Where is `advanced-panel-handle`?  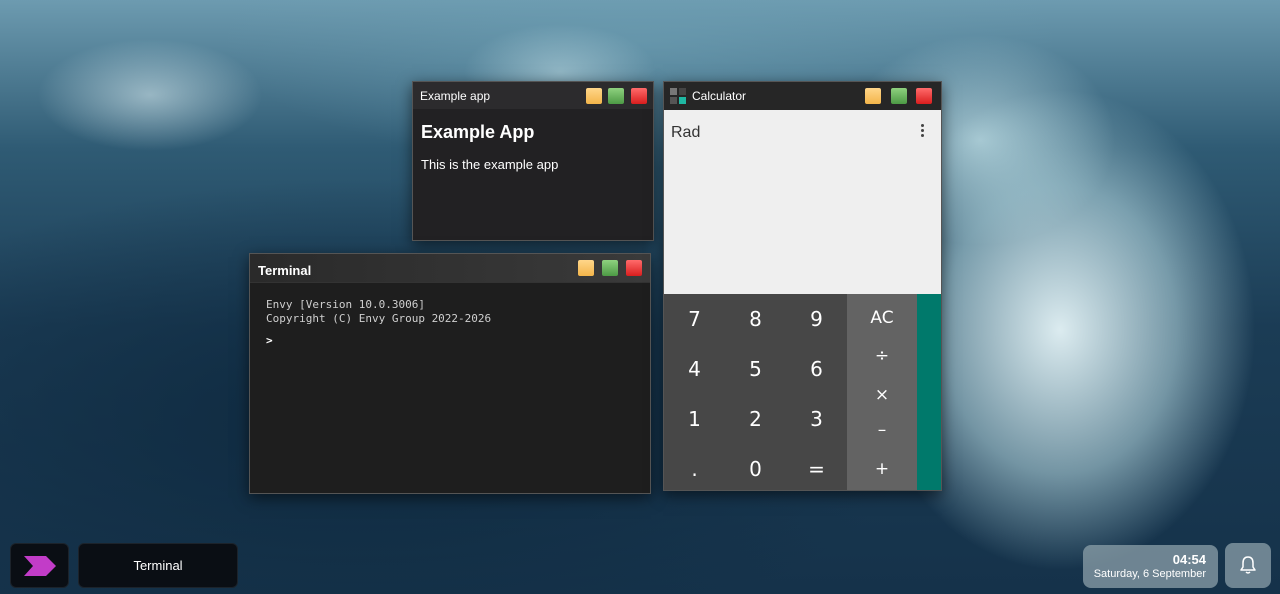
advanced-panel-handle is located at coordinates (929, 392).